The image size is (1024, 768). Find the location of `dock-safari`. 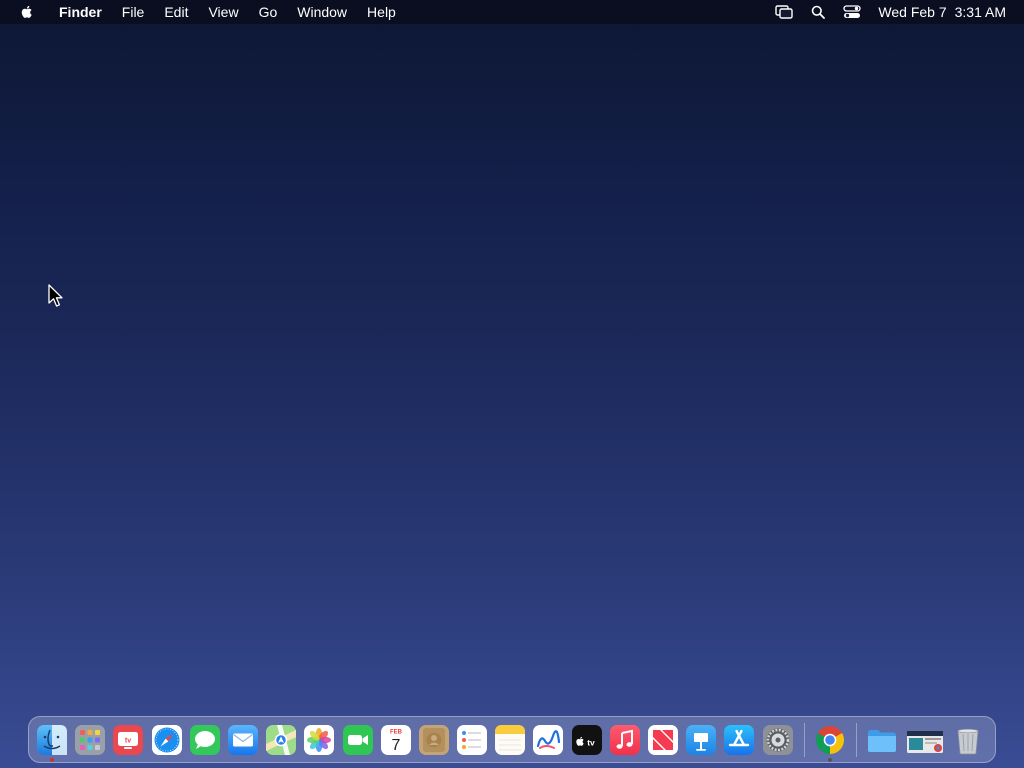

dock-safari is located at coordinates (167, 740).